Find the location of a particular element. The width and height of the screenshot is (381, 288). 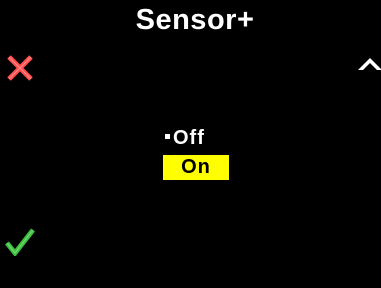

option-on-highlighted: On is located at coordinates (196, 167).